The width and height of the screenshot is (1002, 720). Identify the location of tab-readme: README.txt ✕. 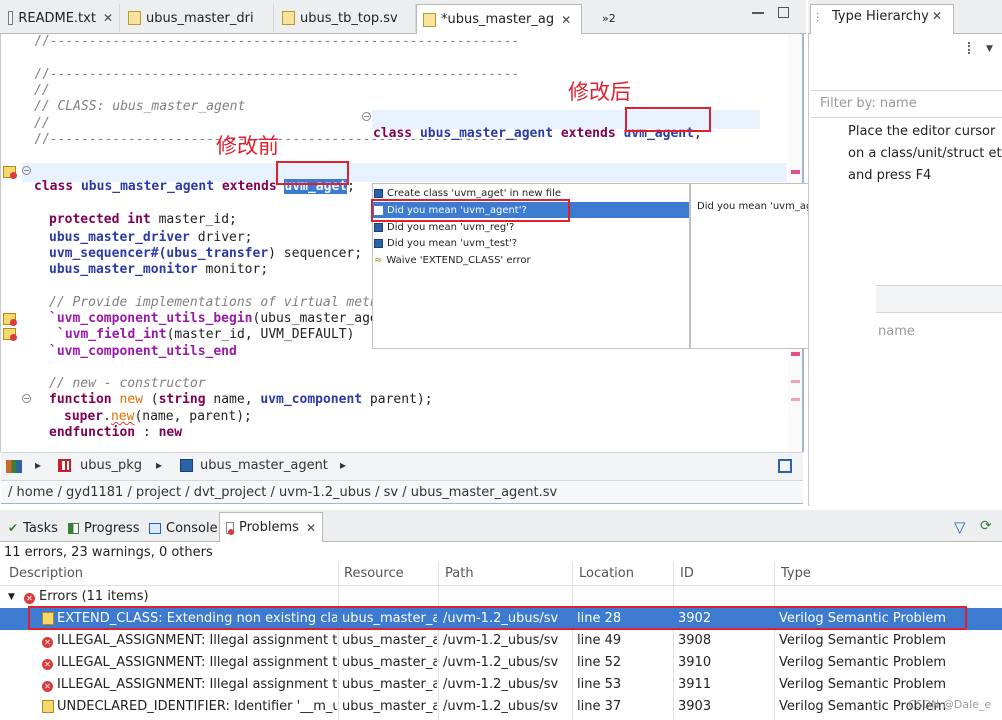
(61, 18).